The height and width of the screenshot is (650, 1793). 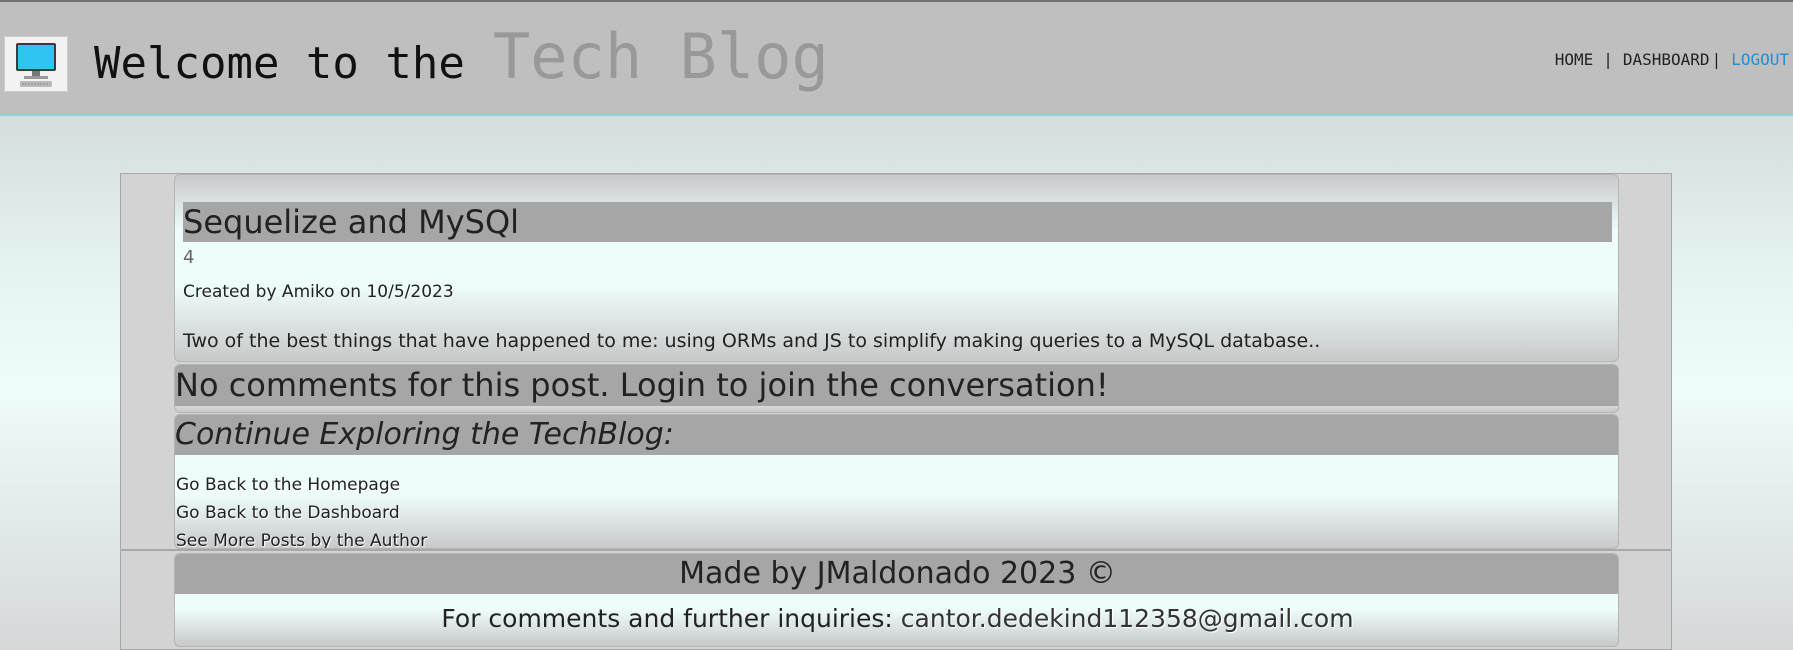 I want to click on homepage-link: Go Back to the Homepage, so click(x=301, y=485).